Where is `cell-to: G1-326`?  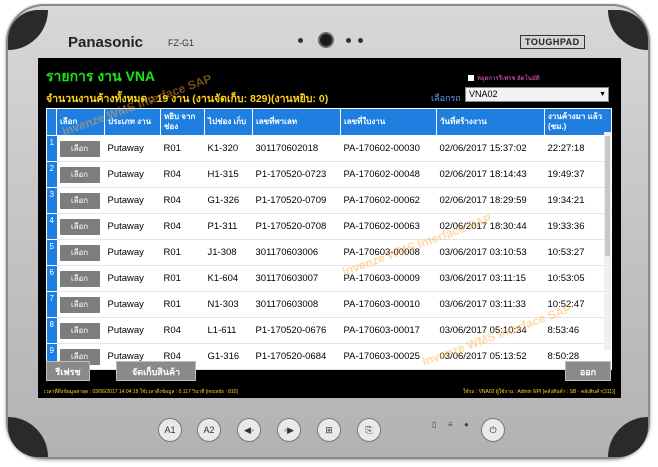
cell-to: G1-326 is located at coordinates (228, 200).